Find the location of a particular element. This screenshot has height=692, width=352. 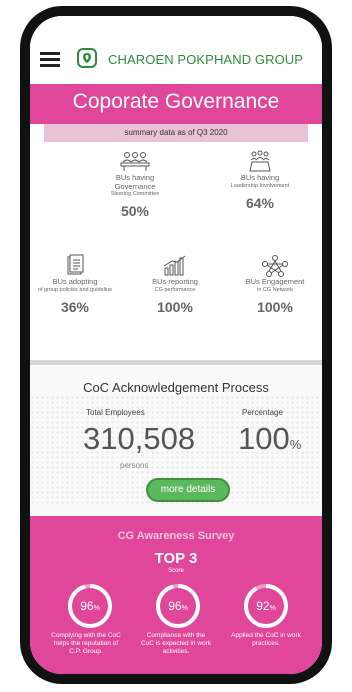

document-icon is located at coordinates (75, 266).